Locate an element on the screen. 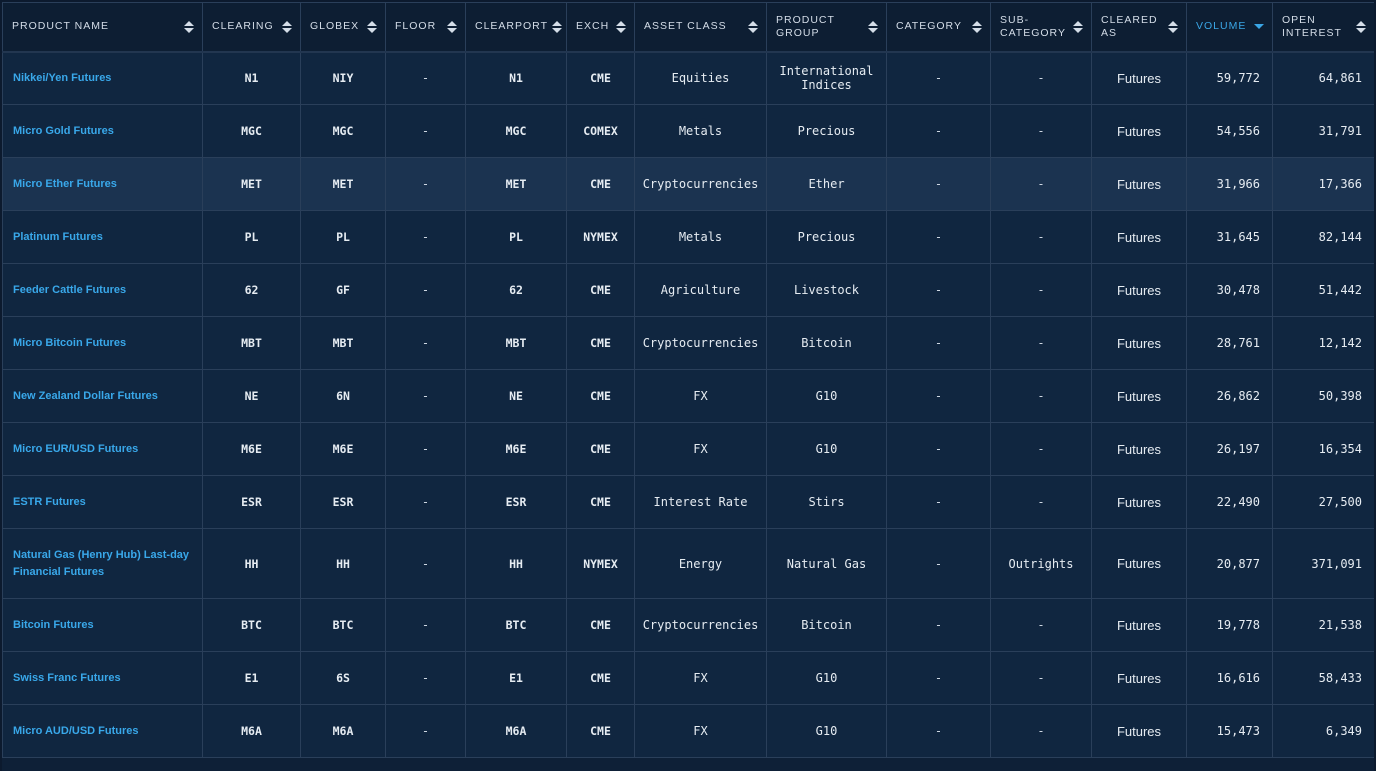 This screenshot has height=771, width=1376. cell-asset-class: FX is located at coordinates (700, 678).